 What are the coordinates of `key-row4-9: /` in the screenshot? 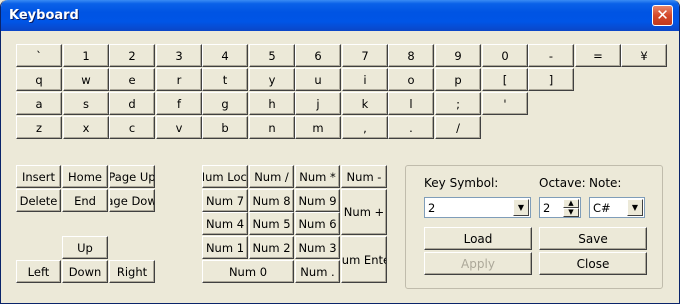 It's located at (458, 127).